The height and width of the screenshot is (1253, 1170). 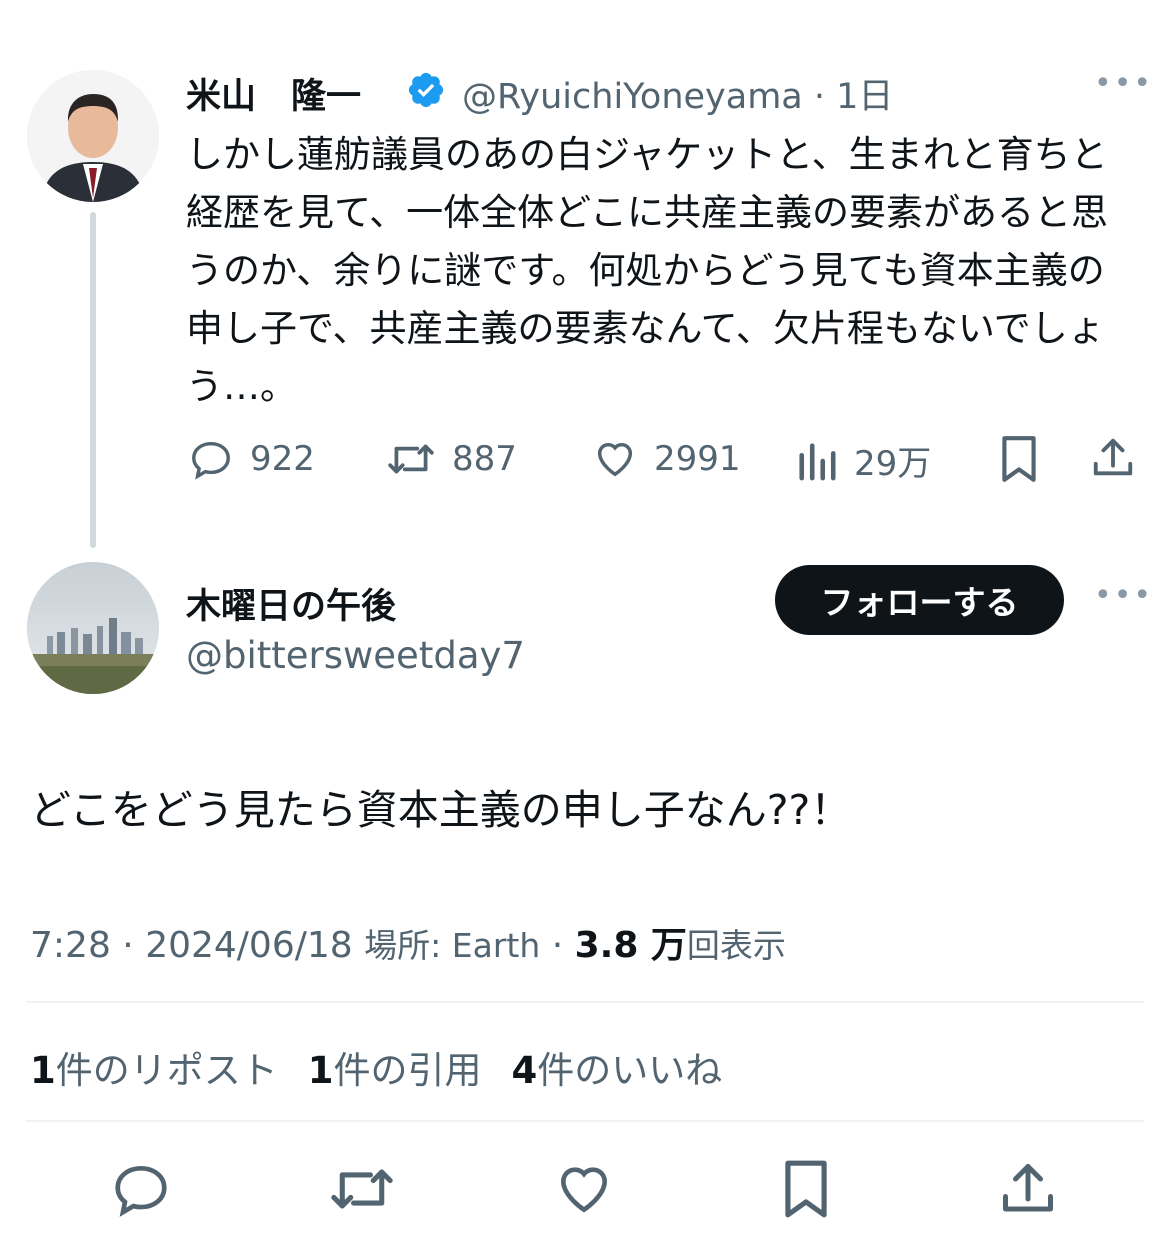 What do you see at coordinates (93, 380) in the screenshot?
I see `thread-connector-line` at bounding box center [93, 380].